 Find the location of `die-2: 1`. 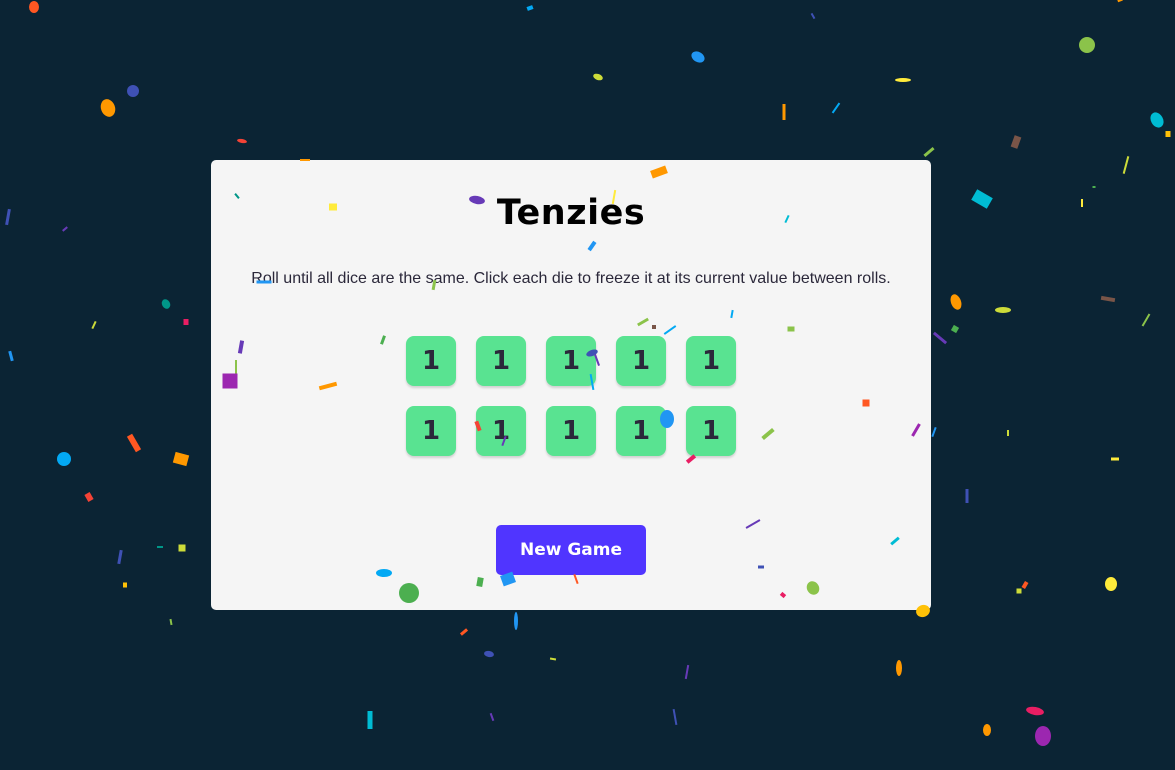

die-2: 1 is located at coordinates (501, 361).